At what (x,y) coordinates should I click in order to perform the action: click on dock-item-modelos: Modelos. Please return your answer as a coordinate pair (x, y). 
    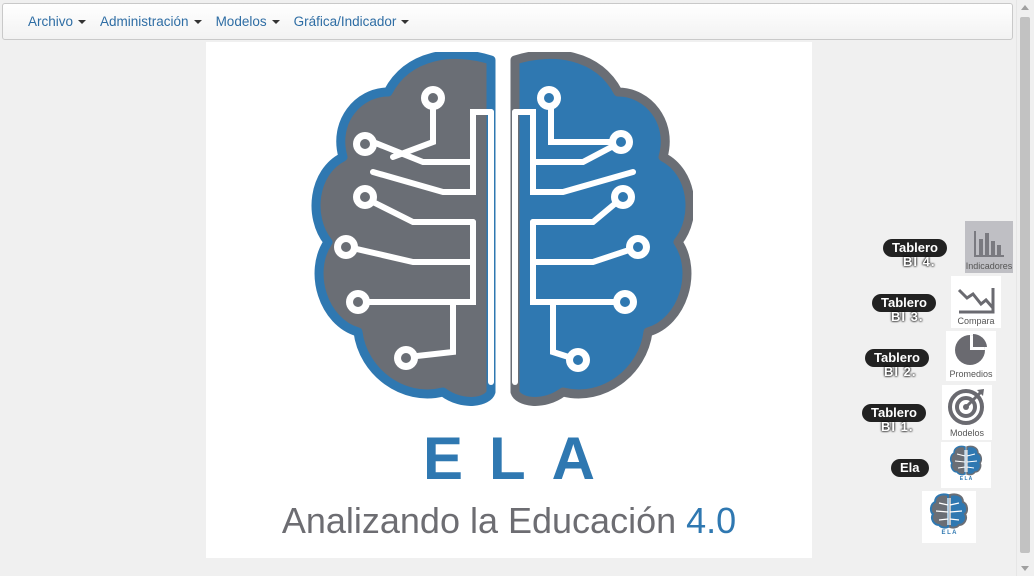
    Looking at the image, I should click on (967, 412).